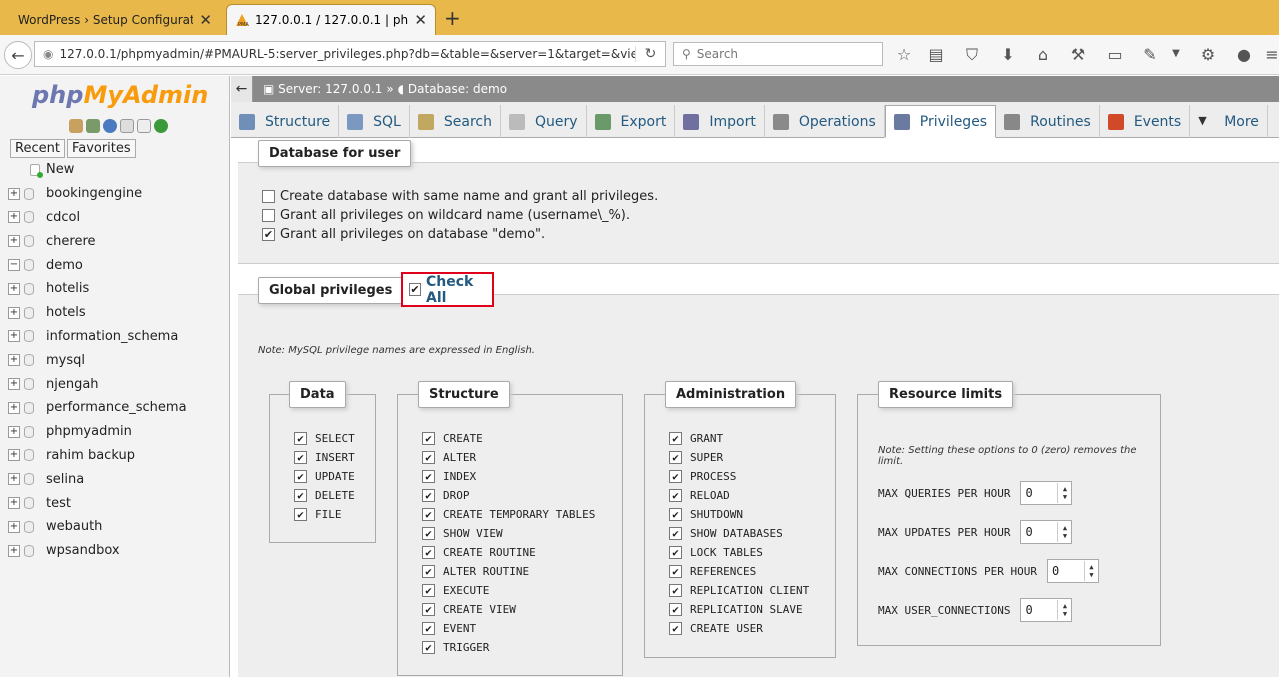 Image resolution: width=1279 pixels, height=677 pixels. What do you see at coordinates (115, 19) in the screenshot?
I see `browser-tab-wordpress: WordPress › Setup Configurati... ✕` at bounding box center [115, 19].